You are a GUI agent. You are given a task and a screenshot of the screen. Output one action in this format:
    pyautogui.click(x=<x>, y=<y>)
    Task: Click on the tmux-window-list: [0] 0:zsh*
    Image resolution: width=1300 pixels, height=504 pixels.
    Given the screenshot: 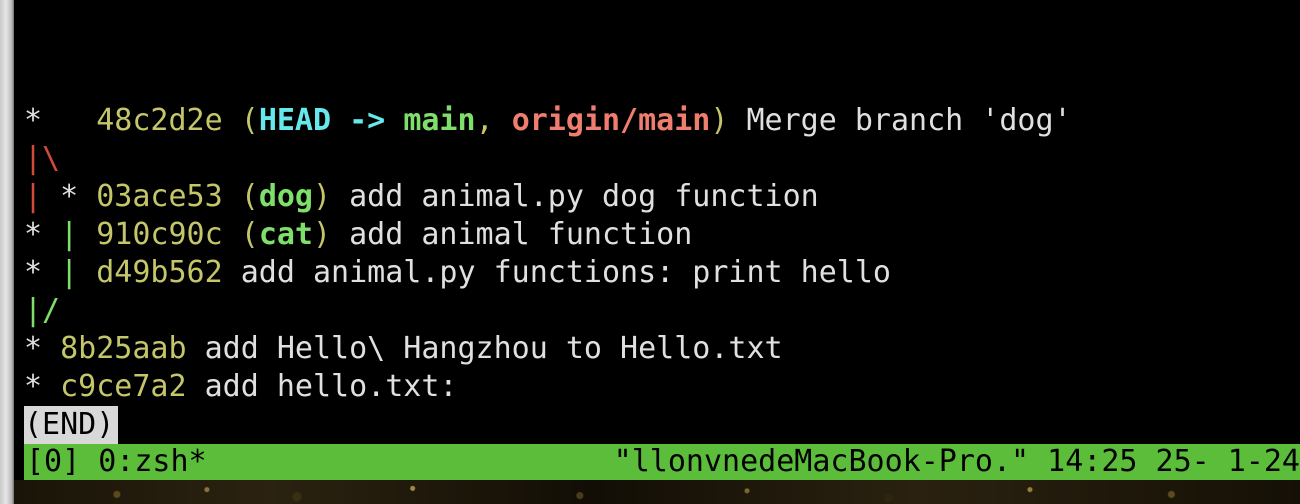 What is the action you would take?
    pyautogui.click(x=116, y=462)
    